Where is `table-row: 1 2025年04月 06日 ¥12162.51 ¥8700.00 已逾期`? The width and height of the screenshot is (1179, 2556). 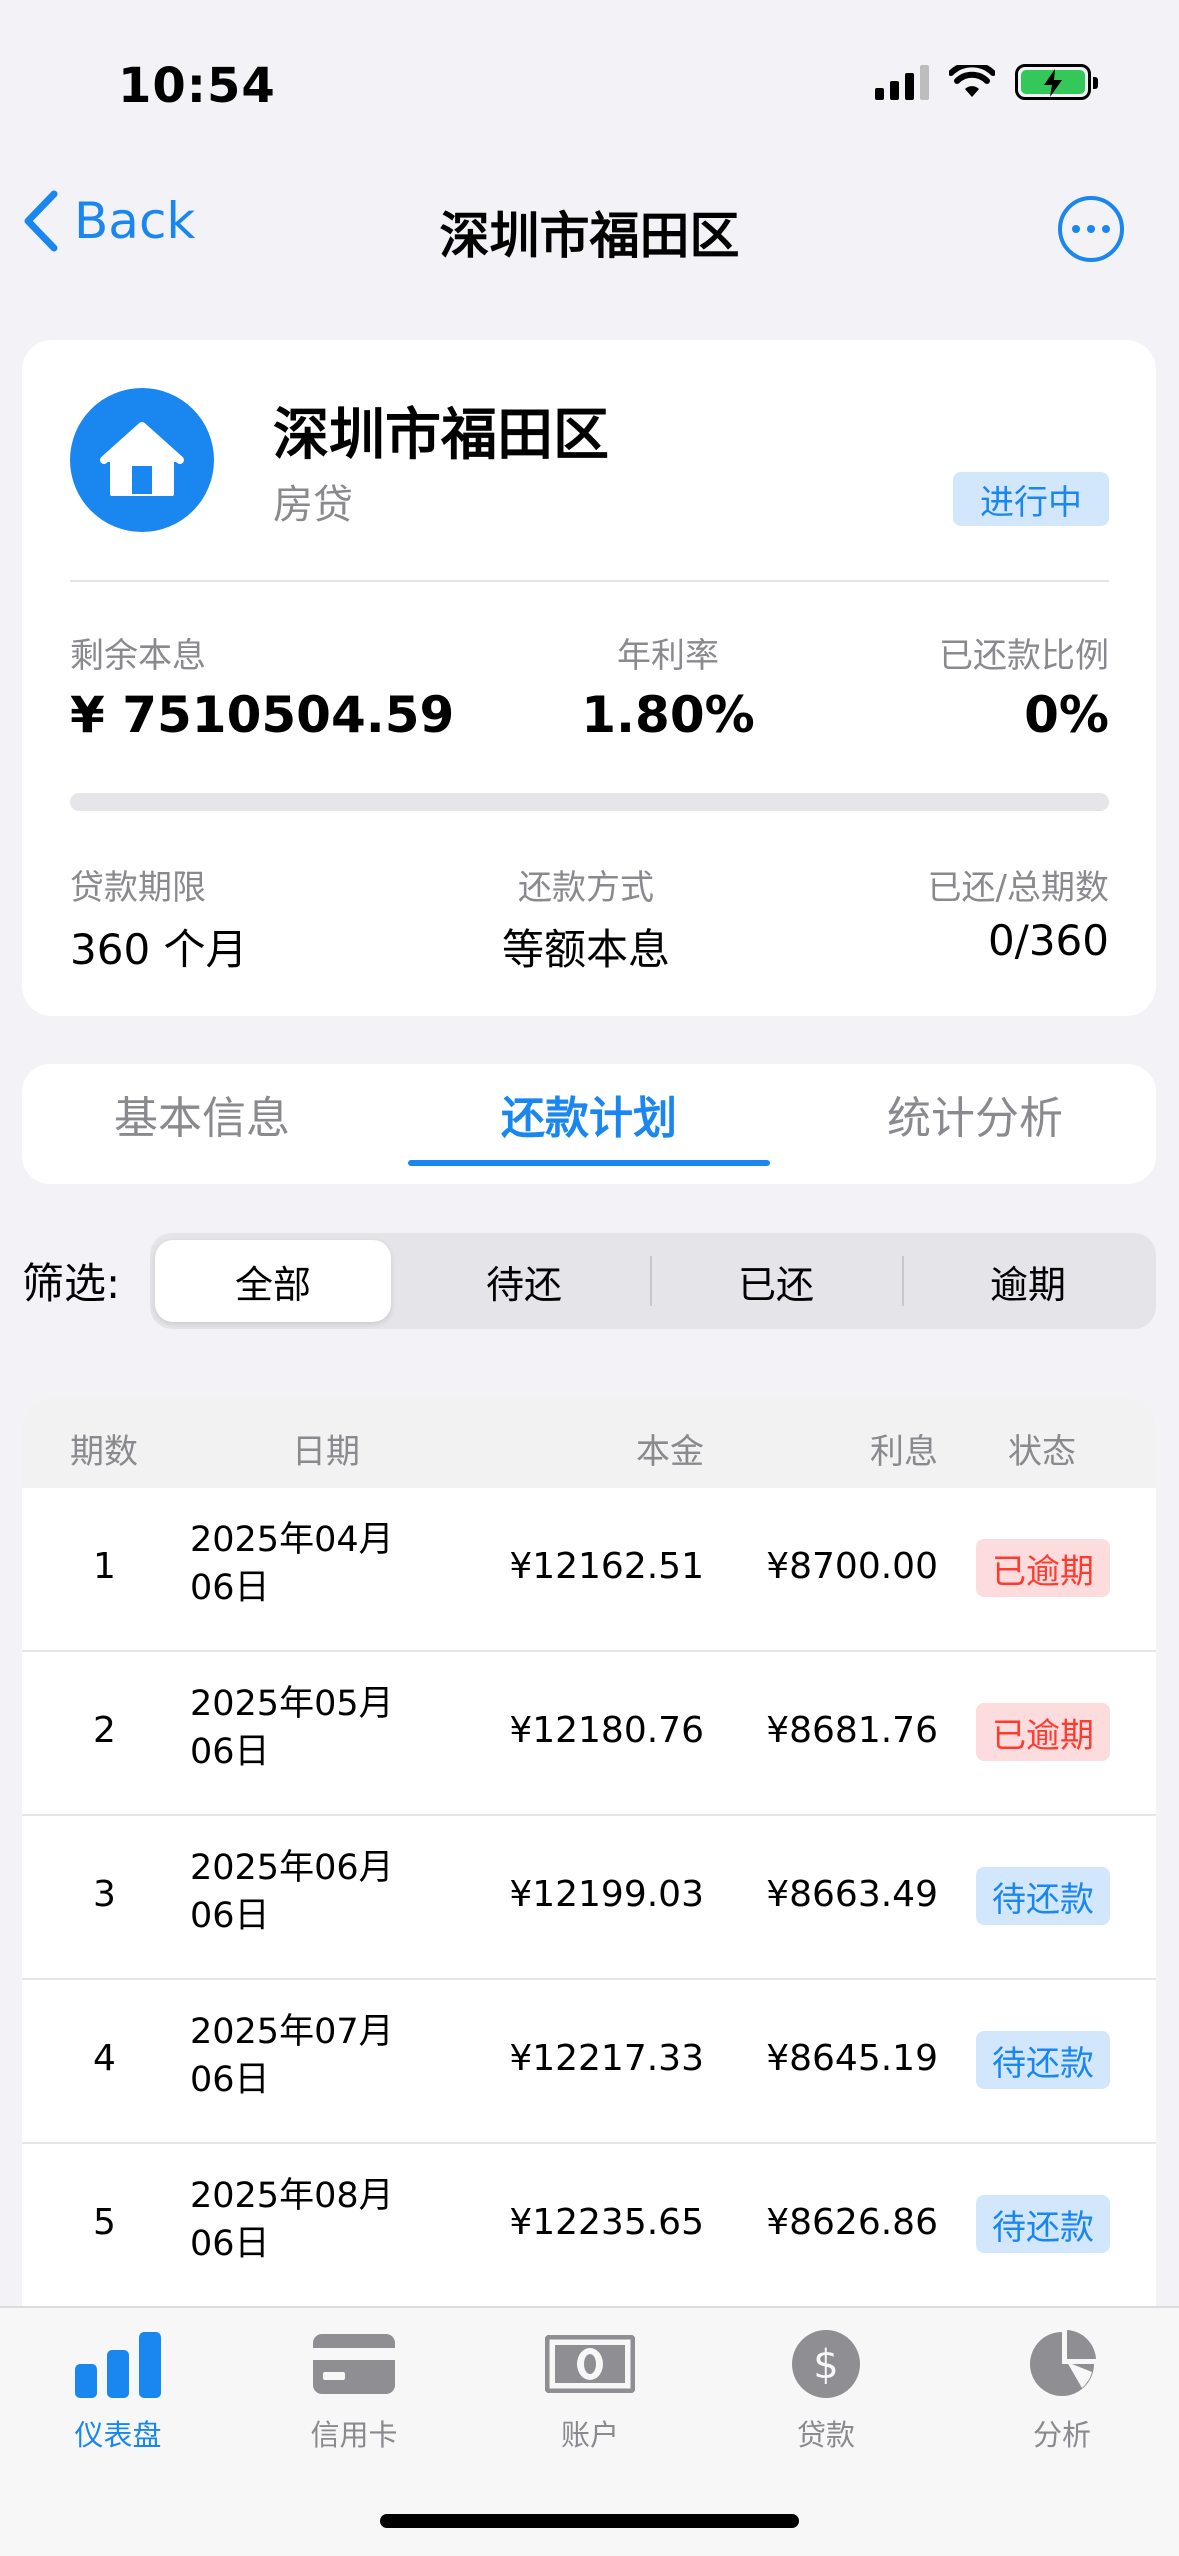
table-row: 1 2025年04月 06日 ¥12162.51 ¥8700.00 已逾期 is located at coordinates (589, 1570).